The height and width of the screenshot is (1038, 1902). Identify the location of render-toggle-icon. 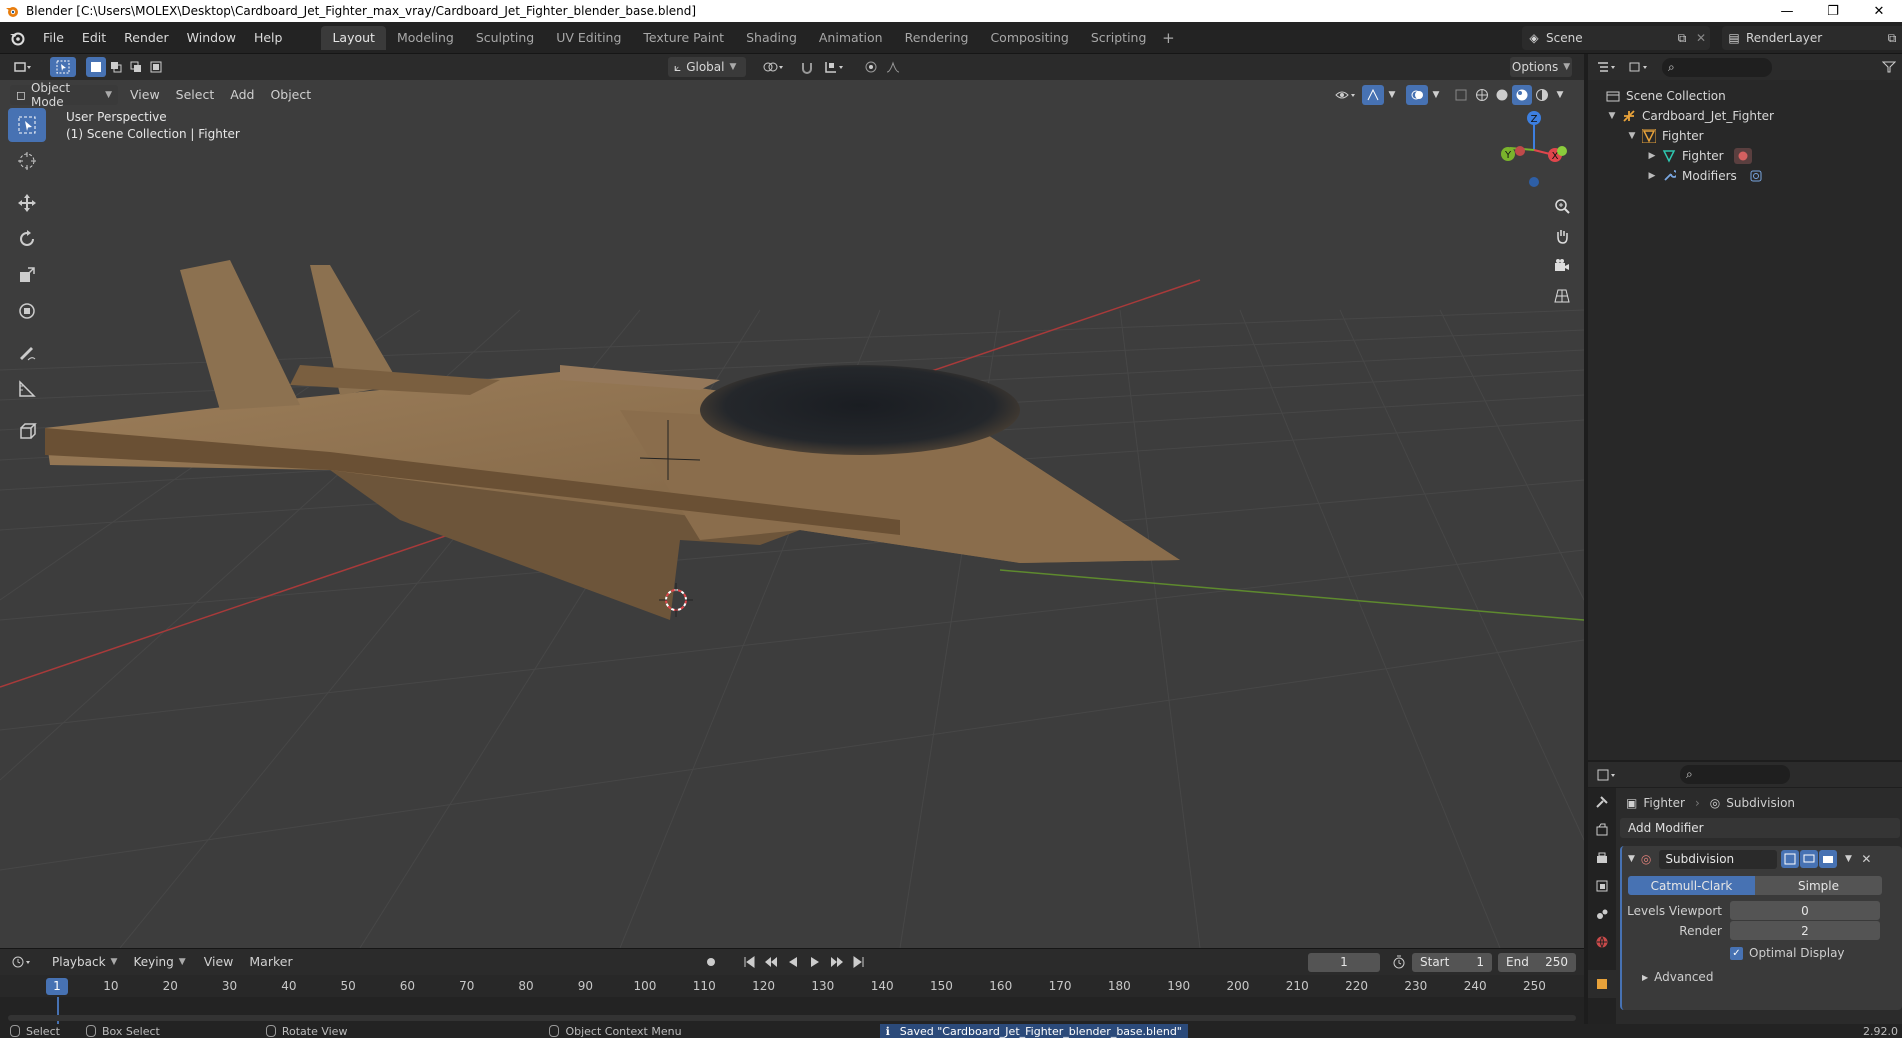
(1828, 859).